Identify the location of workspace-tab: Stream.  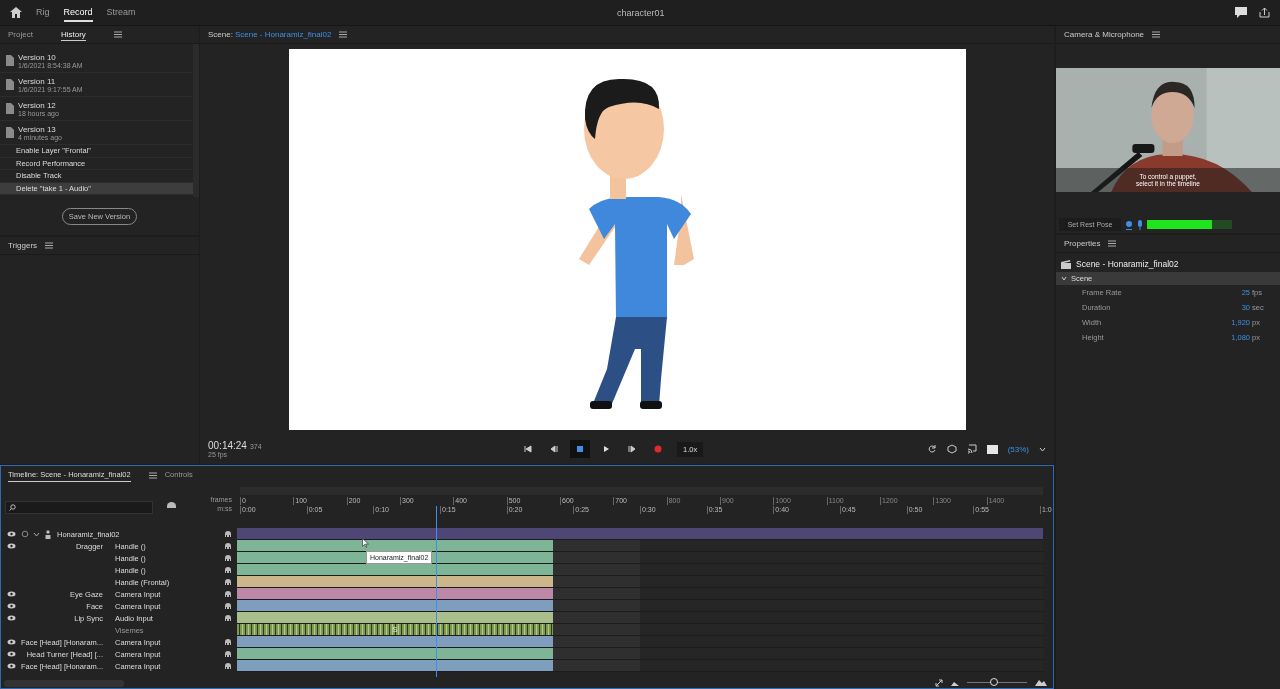
(121, 12).